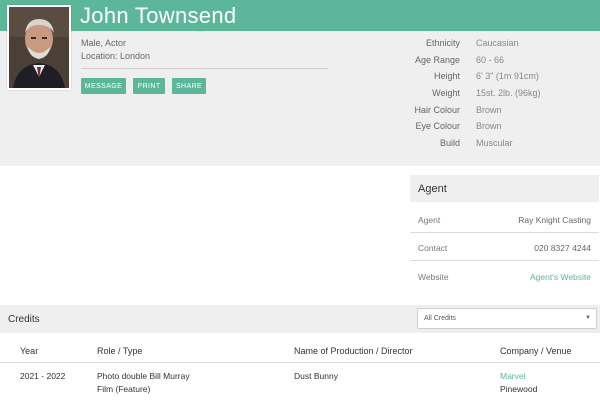 This screenshot has height=401, width=600. What do you see at coordinates (103, 86) in the screenshot?
I see `message-button: MESSAGE` at bounding box center [103, 86].